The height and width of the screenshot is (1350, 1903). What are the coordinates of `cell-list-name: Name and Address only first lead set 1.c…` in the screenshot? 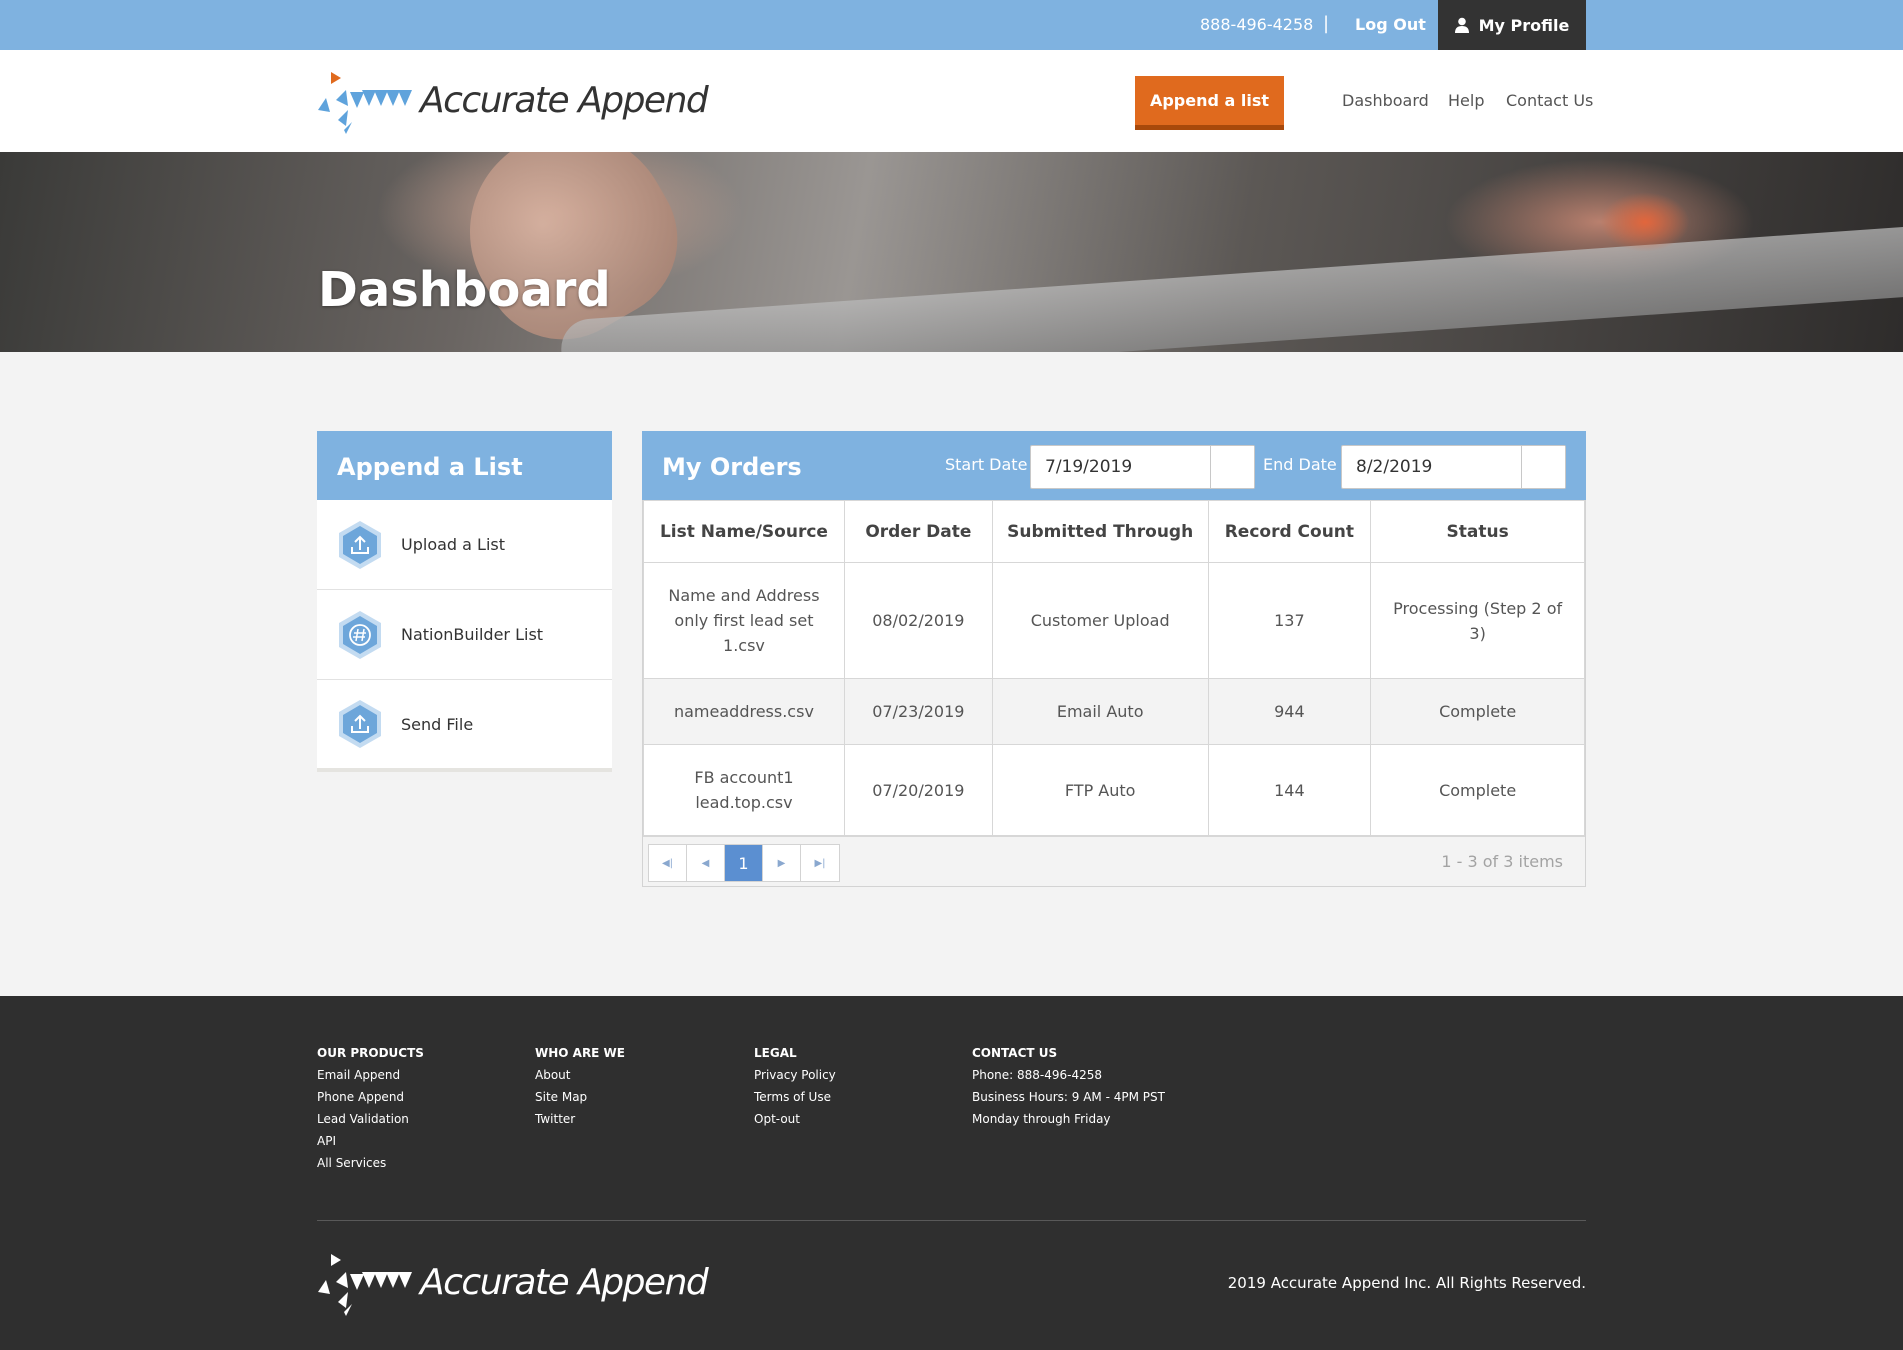 It's located at (744, 620).